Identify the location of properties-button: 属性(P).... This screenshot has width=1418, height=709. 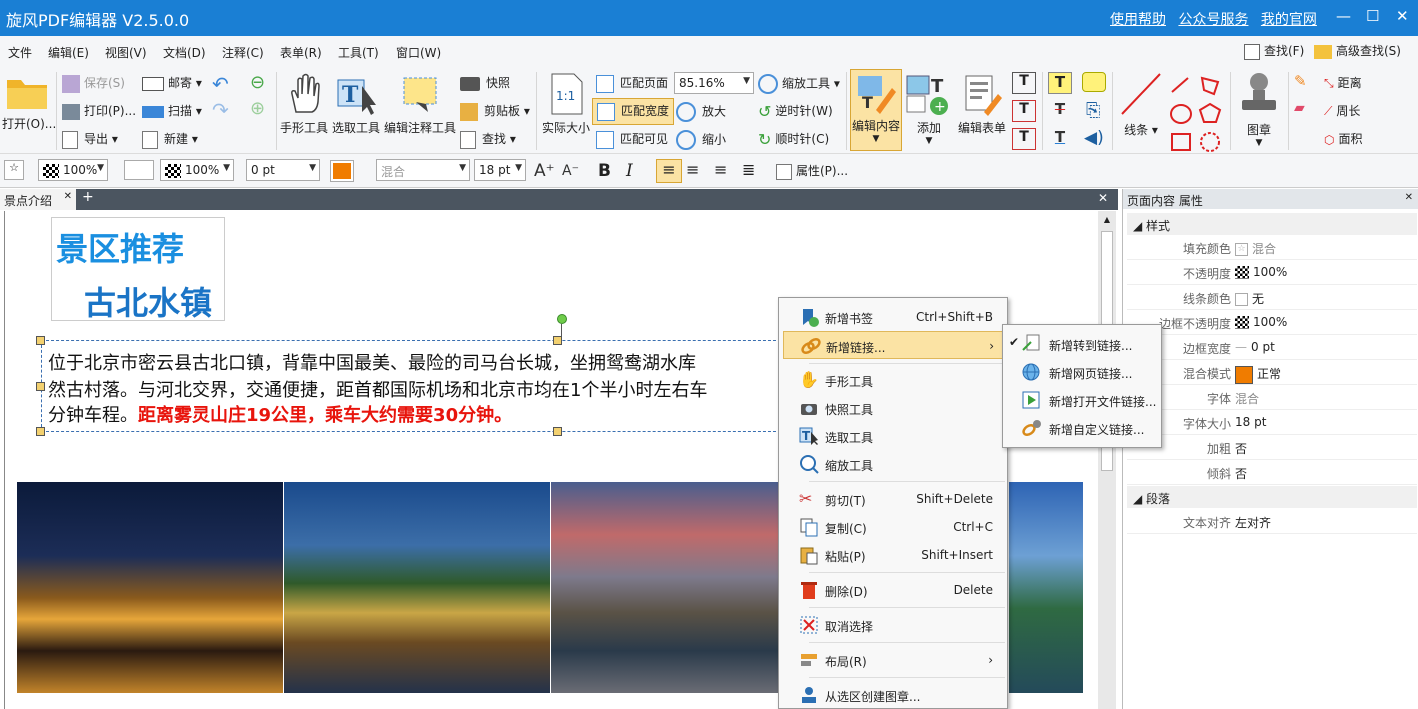
(812, 171).